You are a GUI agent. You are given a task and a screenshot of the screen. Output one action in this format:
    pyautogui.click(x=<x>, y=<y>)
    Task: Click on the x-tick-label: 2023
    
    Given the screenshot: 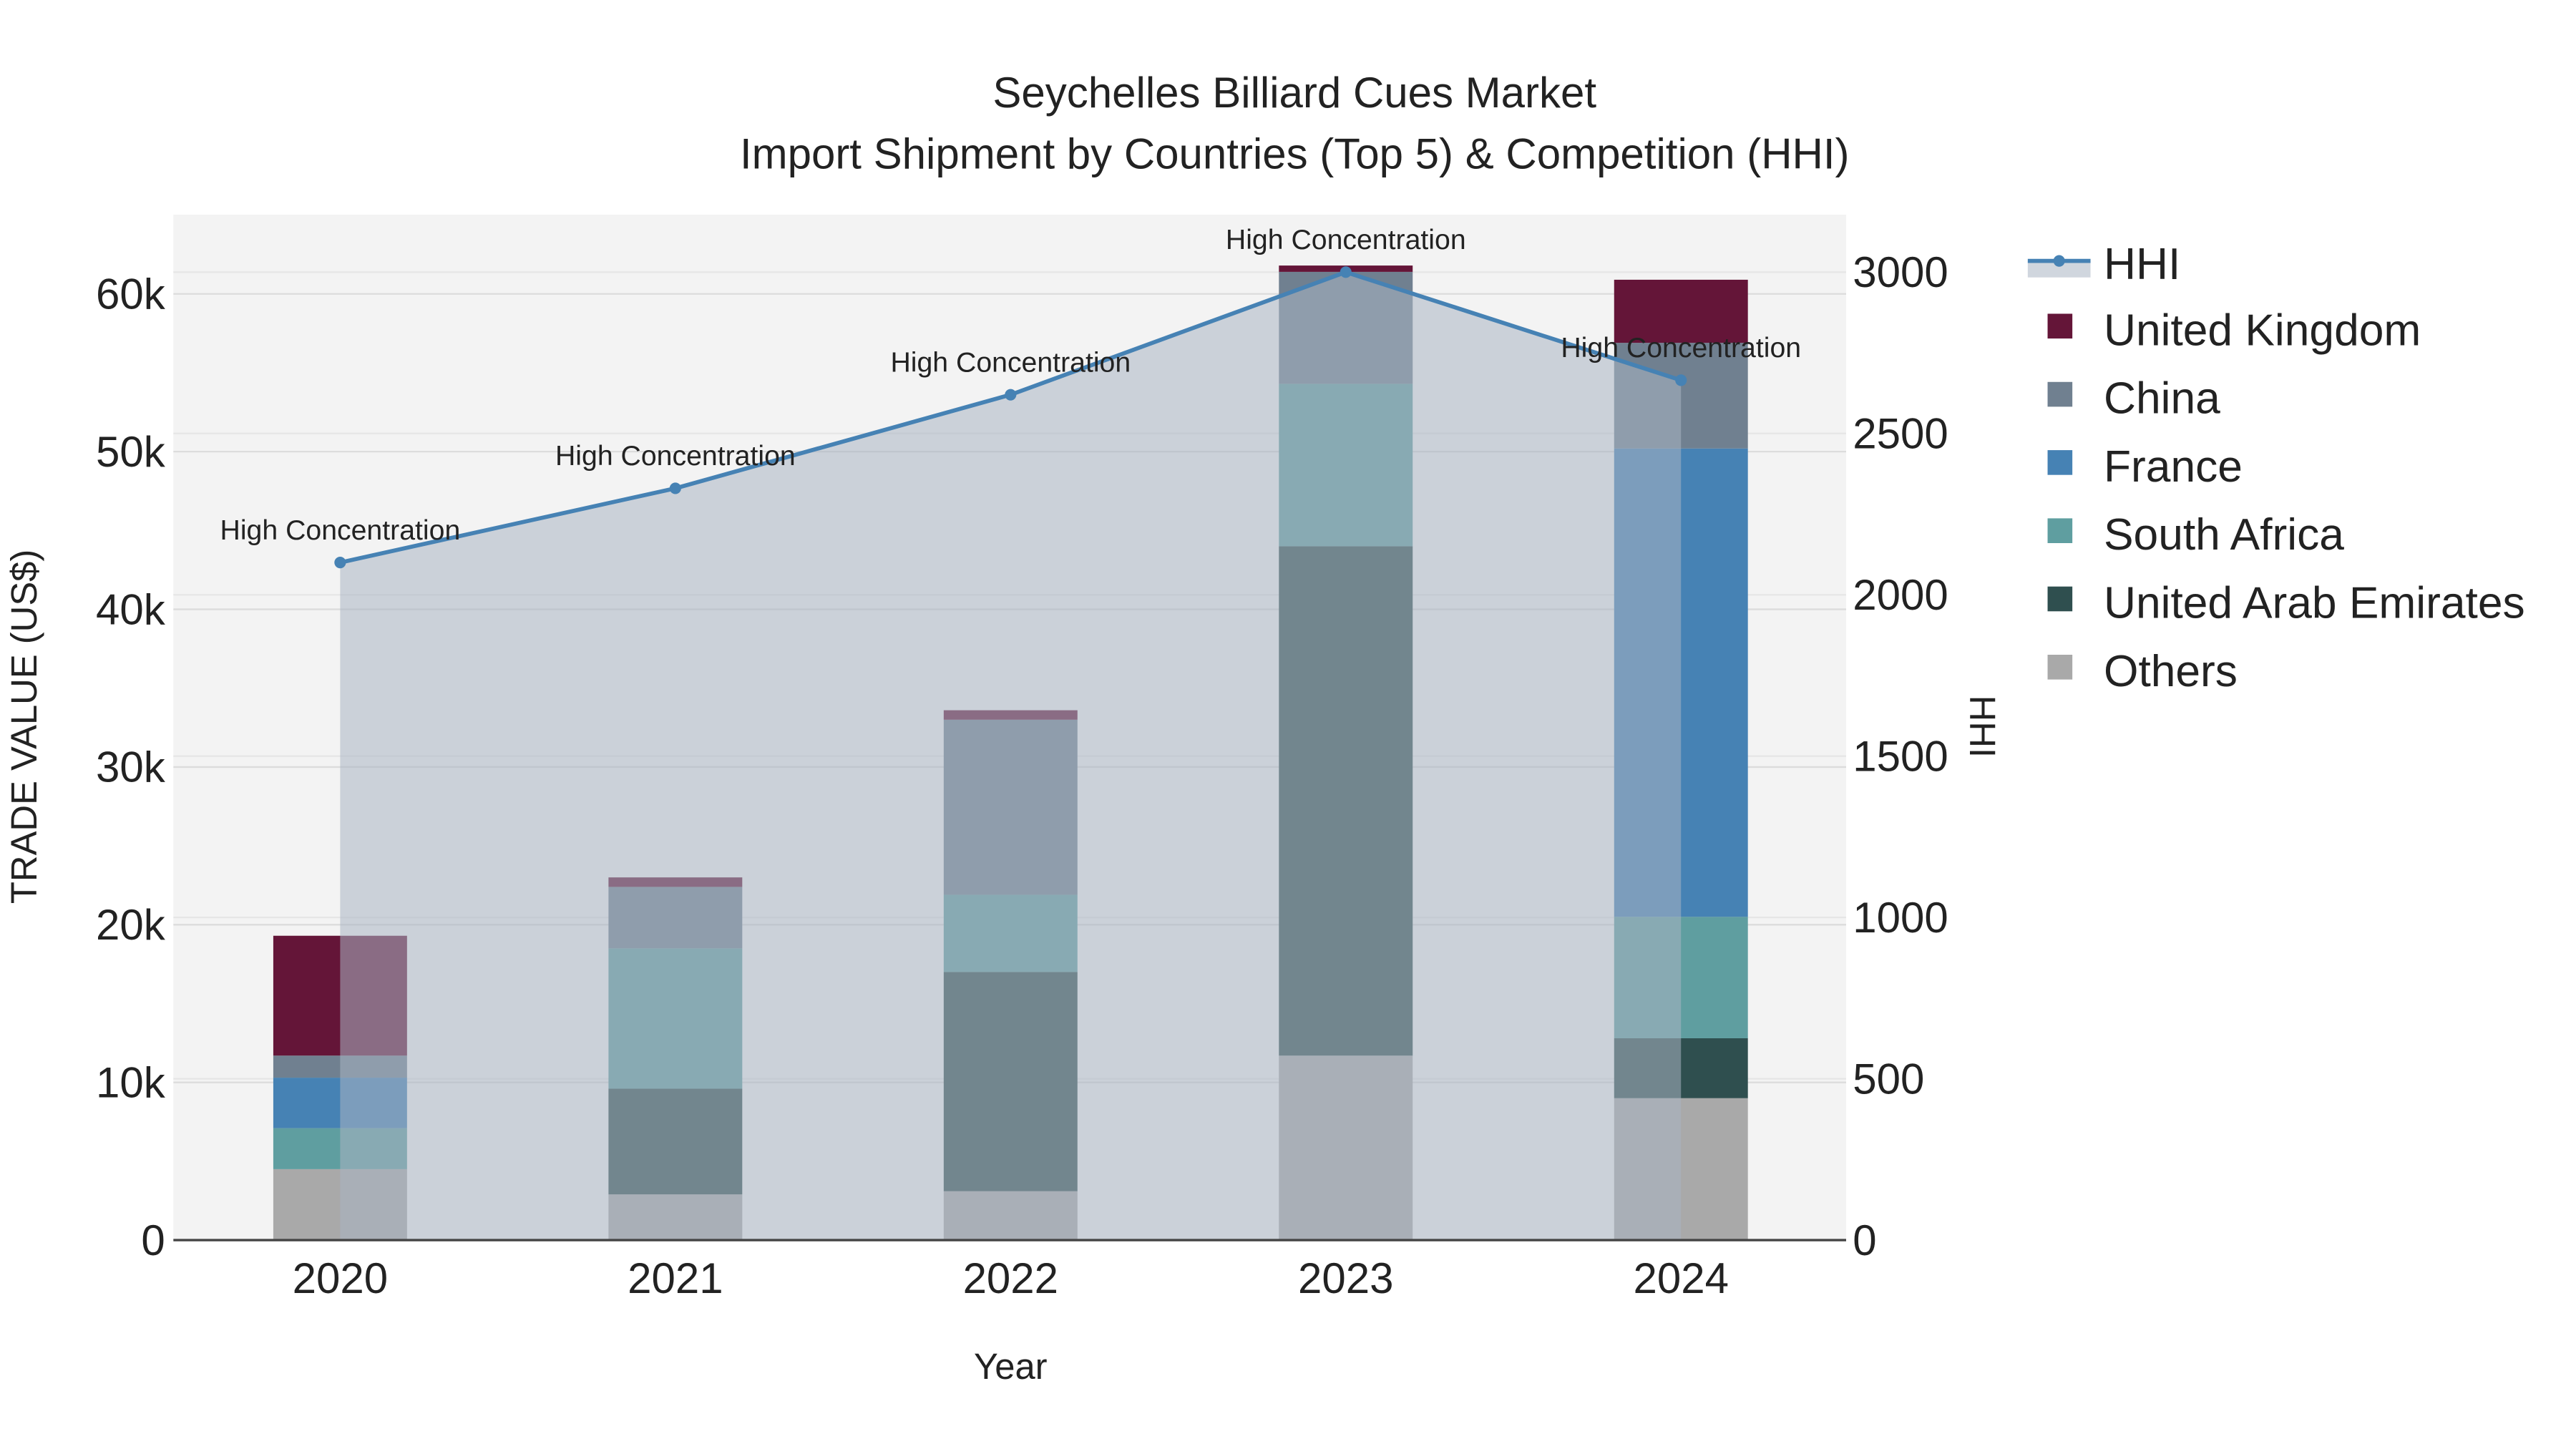 What is the action you would take?
    pyautogui.click(x=1345, y=1278)
    